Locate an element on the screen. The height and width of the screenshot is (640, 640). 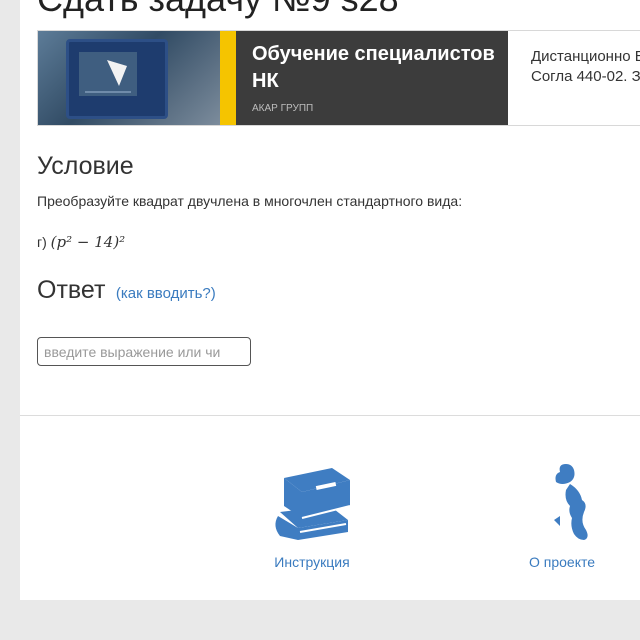
footer-divider is located at coordinates (330, 415).